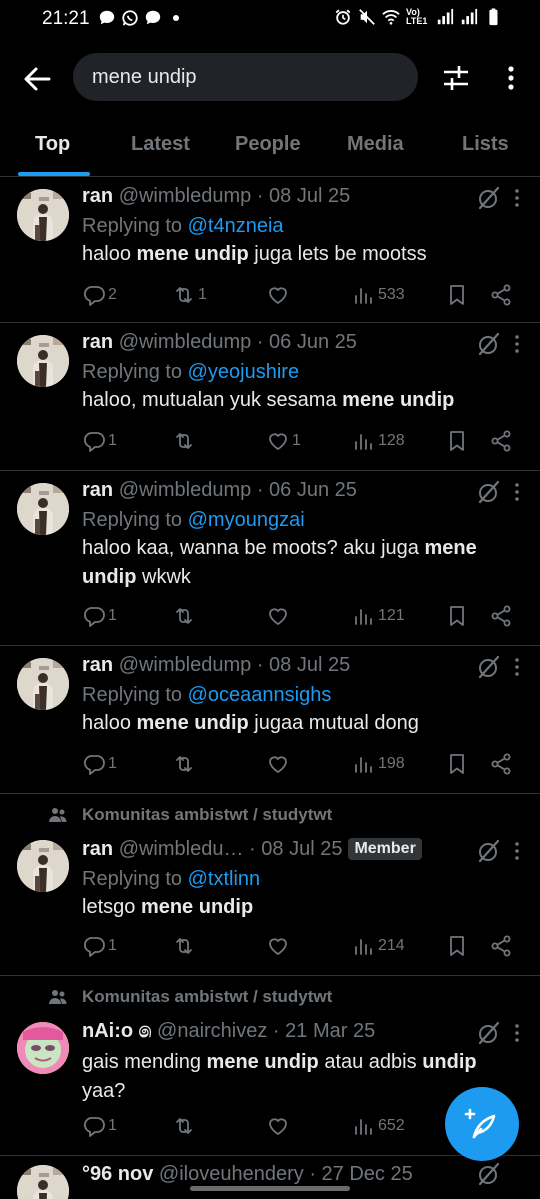 The height and width of the screenshot is (1199, 540). What do you see at coordinates (246, 520) in the screenshot?
I see `mention-link: @myoungzai` at bounding box center [246, 520].